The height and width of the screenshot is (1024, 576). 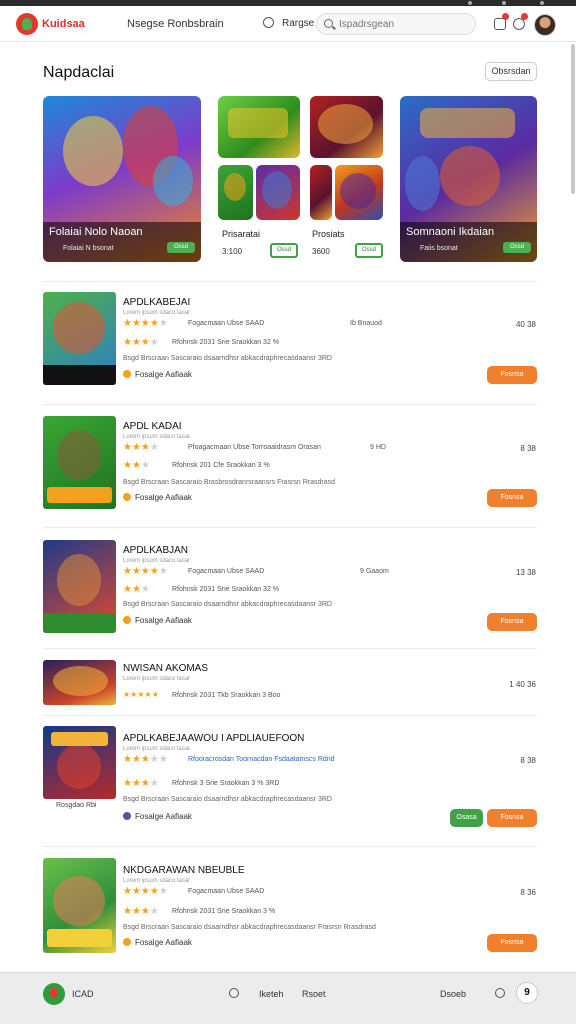 I want to click on featured-hero-right: Somnaoni Ikdaian Faiis bsonat Ossd, so click(x=468, y=179).